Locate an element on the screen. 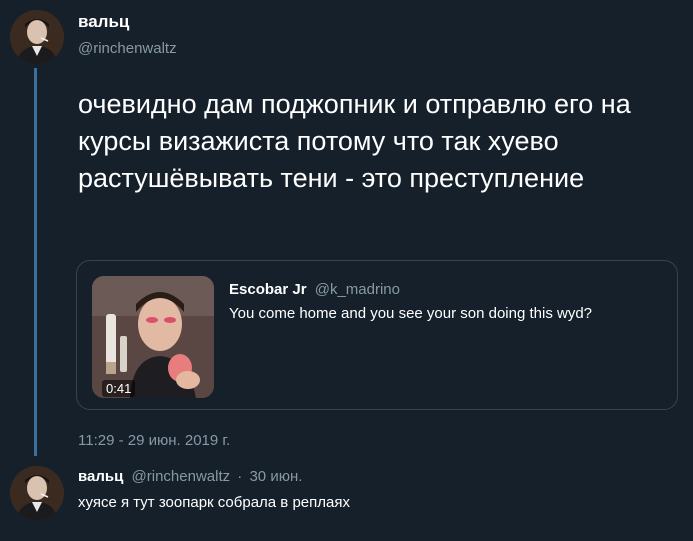 The image size is (693, 541). reply-author-avatar is located at coordinates (37, 493).